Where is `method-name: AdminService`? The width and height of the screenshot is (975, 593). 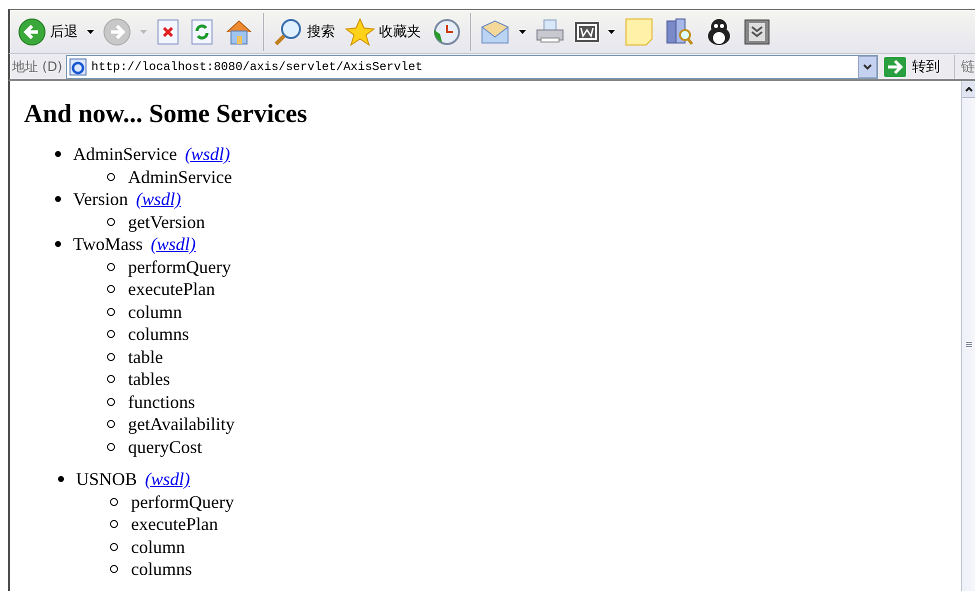 method-name: AdminService is located at coordinates (180, 177).